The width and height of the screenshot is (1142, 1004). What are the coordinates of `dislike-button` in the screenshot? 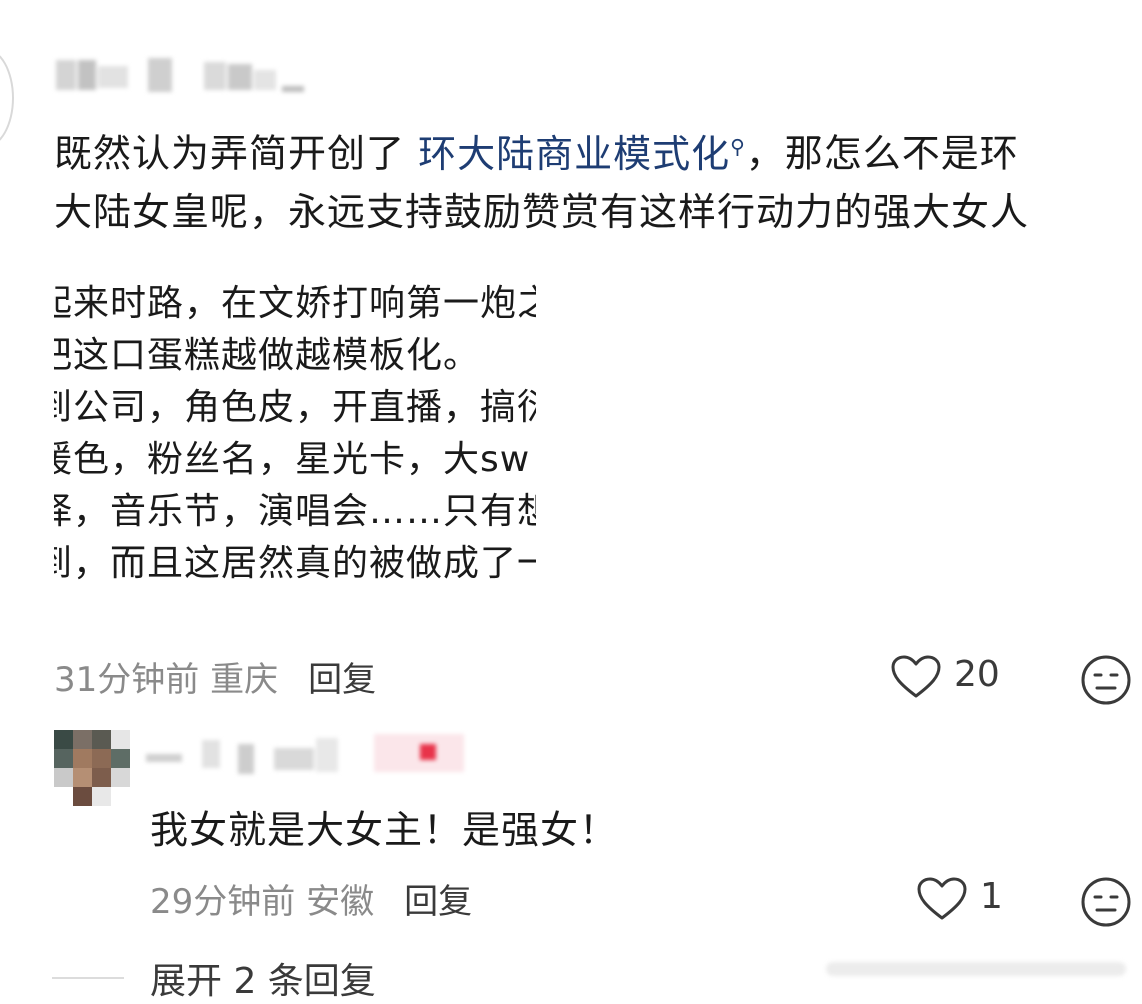 It's located at (1106, 680).